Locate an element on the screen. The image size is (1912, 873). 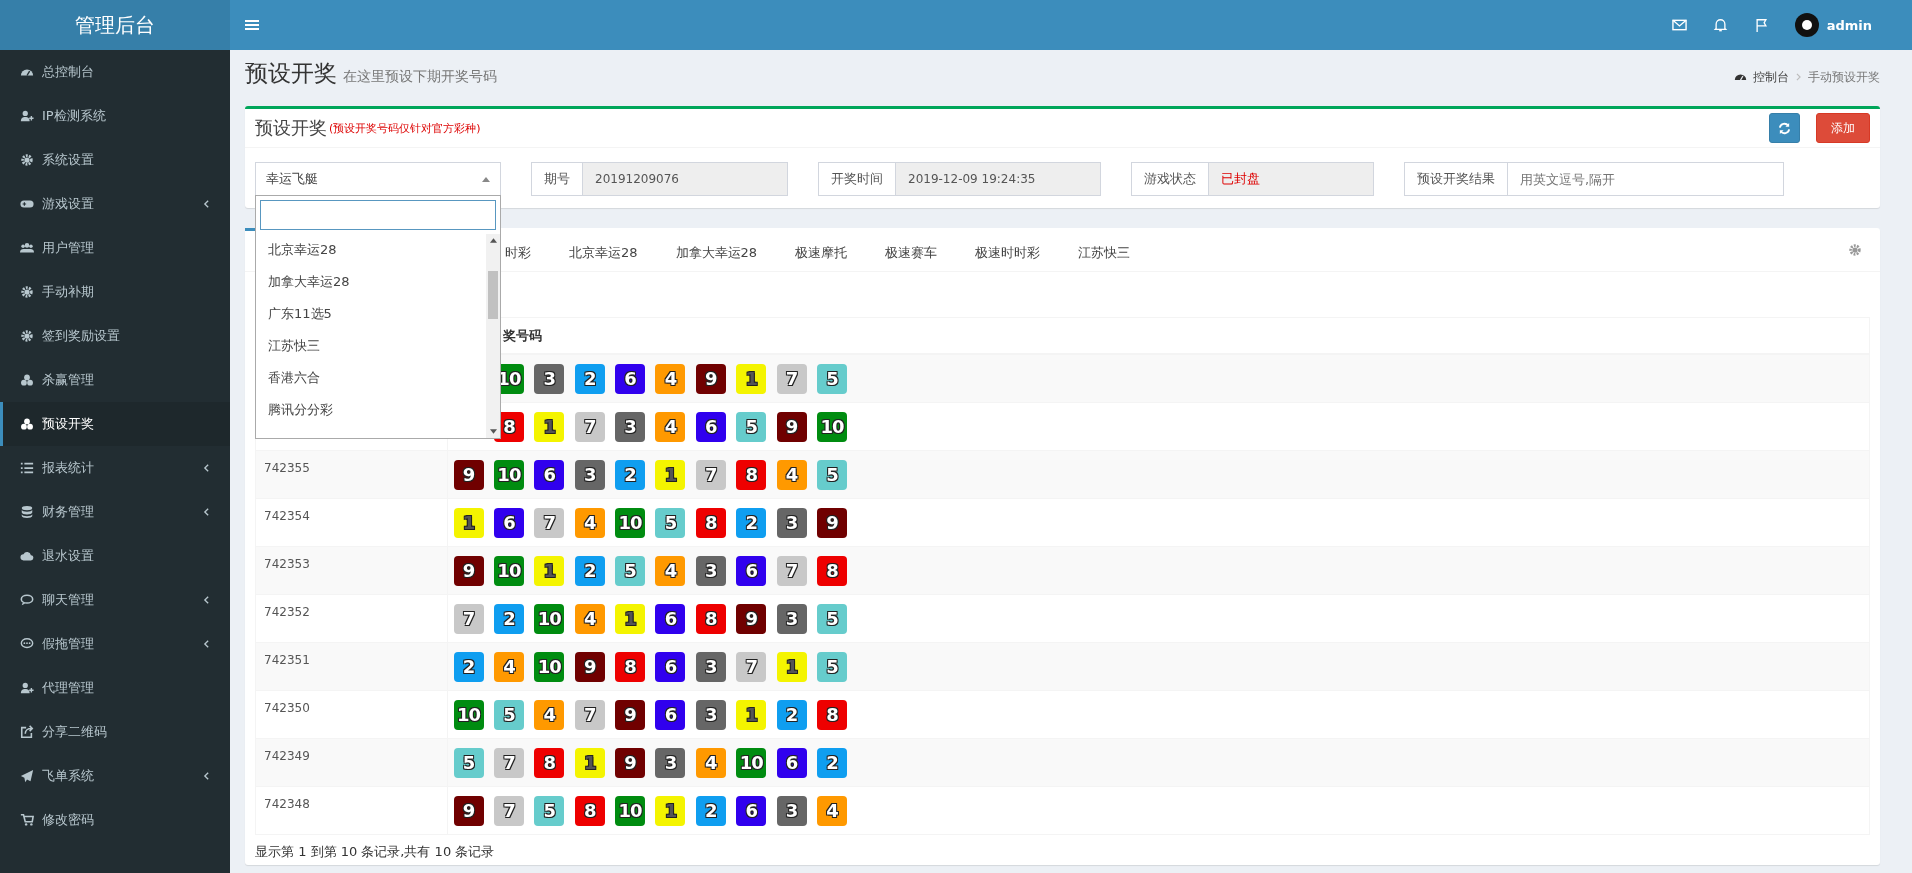
tab: 极速赛车 is located at coordinates (911, 249).